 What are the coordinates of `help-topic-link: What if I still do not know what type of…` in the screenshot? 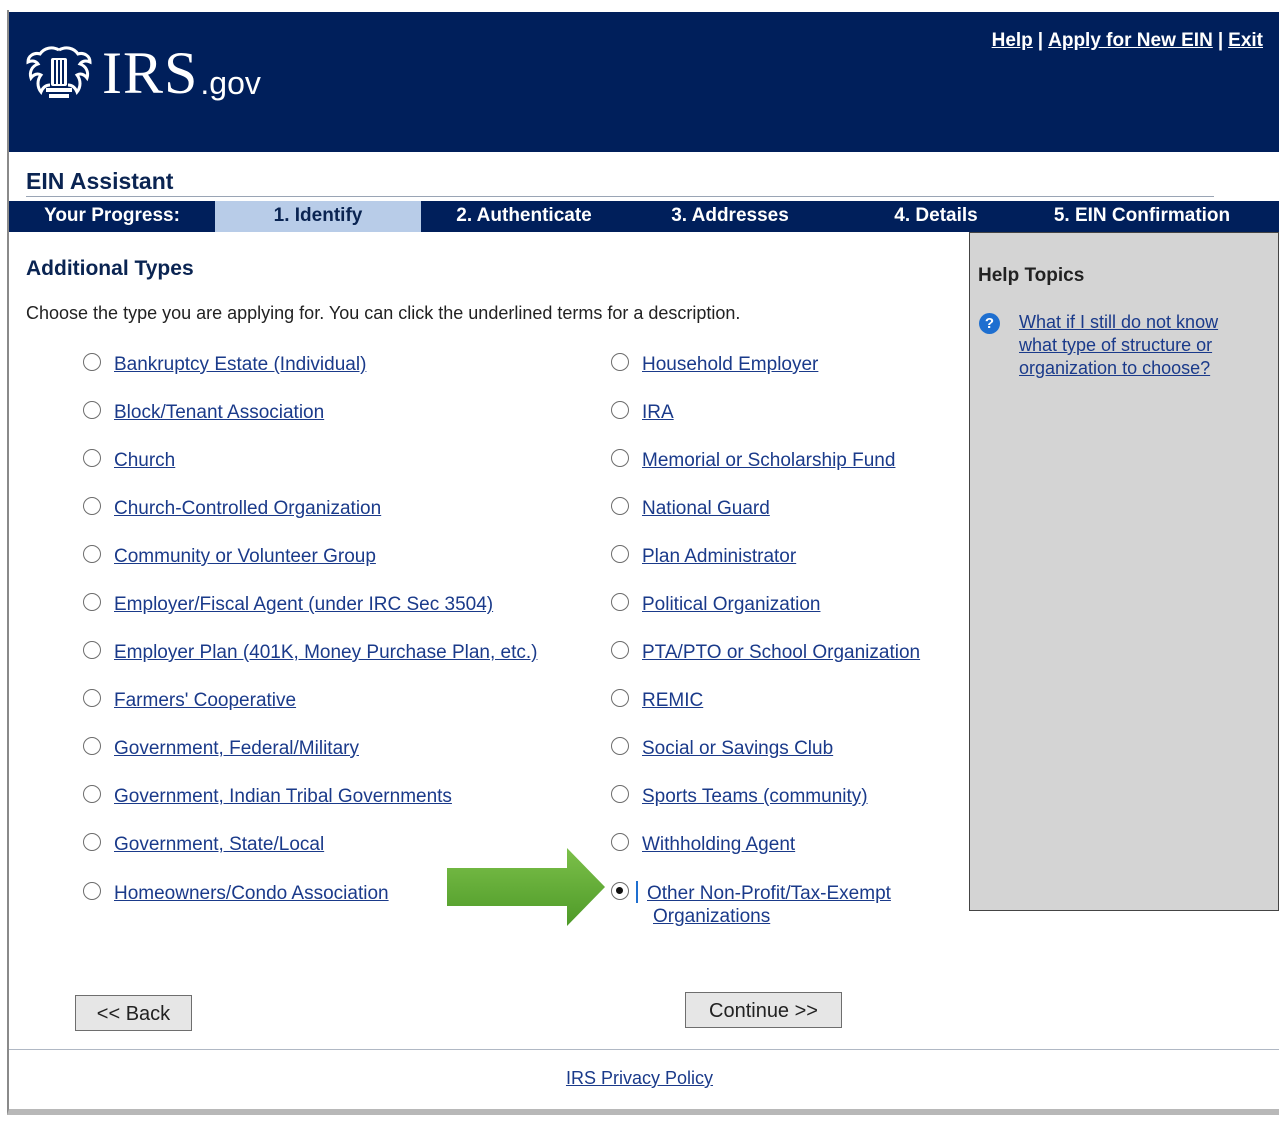 It's located at (1118, 345).